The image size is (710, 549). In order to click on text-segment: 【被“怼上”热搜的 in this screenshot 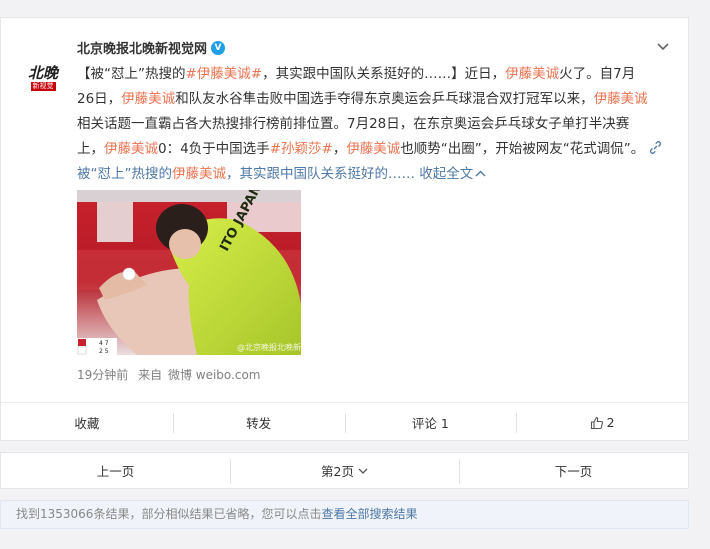, I will do `click(131, 74)`.